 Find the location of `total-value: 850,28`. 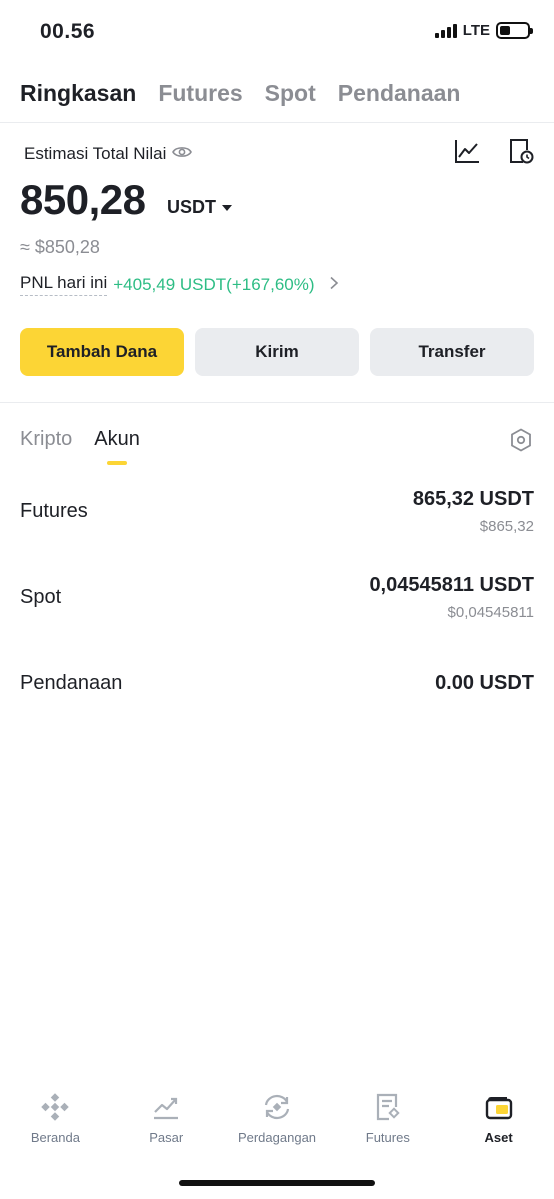

total-value: 850,28 is located at coordinates (83, 199).